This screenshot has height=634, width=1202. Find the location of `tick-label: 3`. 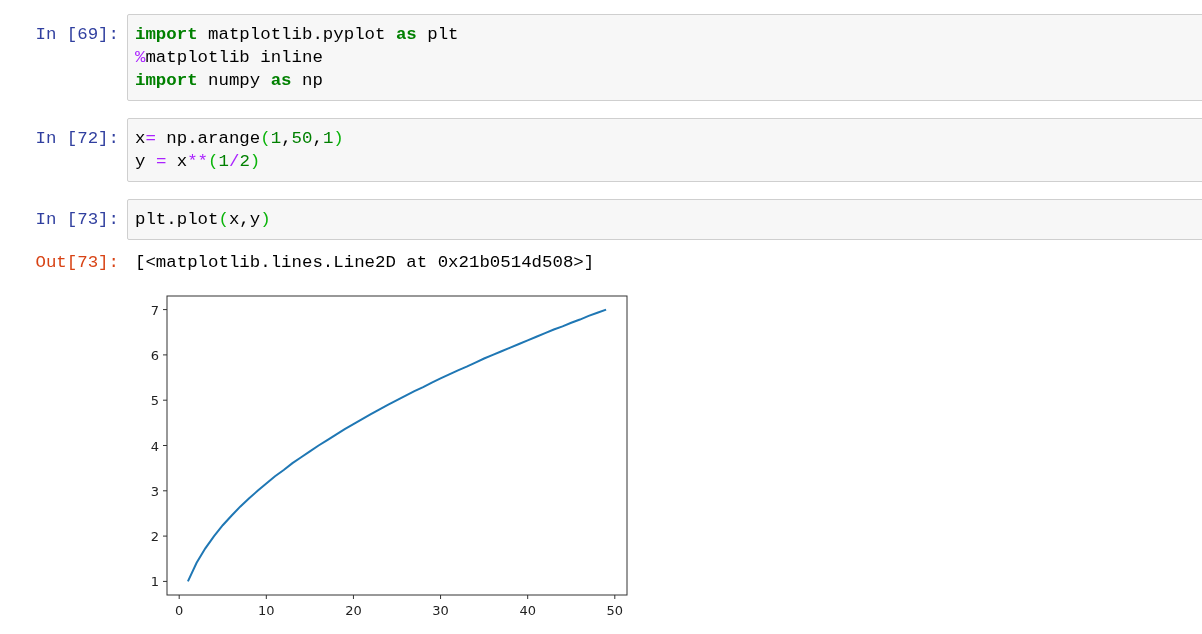

tick-label: 3 is located at coordinates (154, 491).